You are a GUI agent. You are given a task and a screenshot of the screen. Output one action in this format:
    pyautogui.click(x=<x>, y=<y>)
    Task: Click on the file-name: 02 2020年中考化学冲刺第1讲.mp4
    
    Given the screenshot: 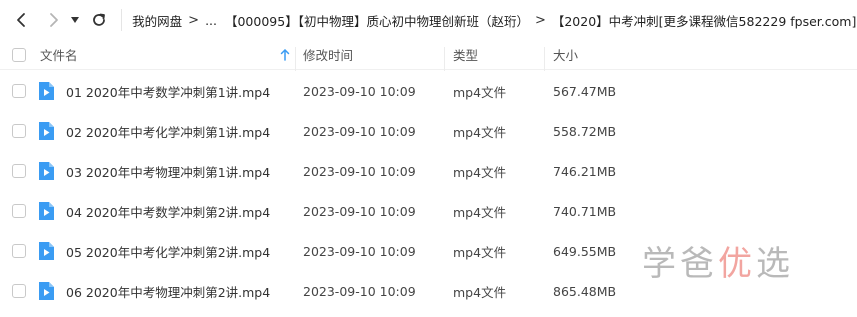 What is the action you would take?
    pyautogui.click(x=168, y=131)
    